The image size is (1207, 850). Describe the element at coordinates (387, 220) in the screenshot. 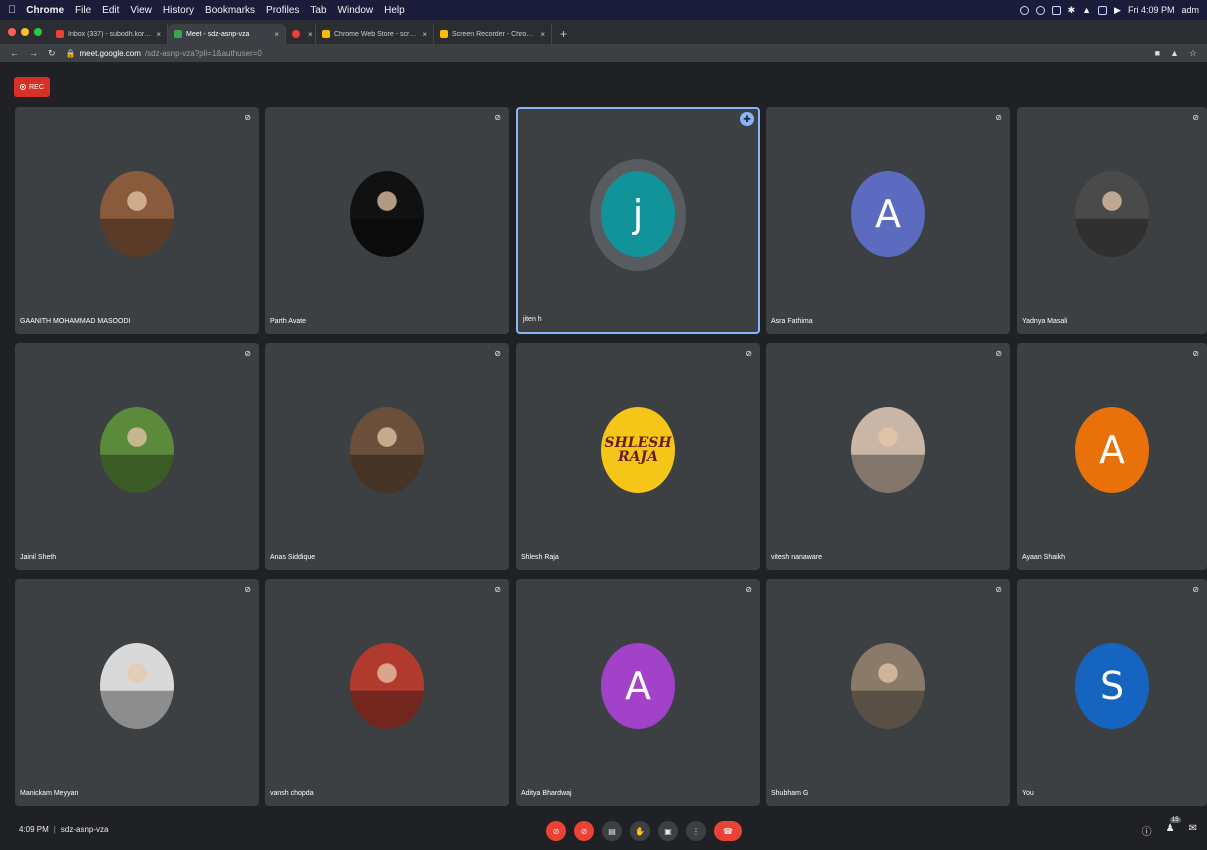

I see `participant-tile: ⊘ Parth Avate` at that location.